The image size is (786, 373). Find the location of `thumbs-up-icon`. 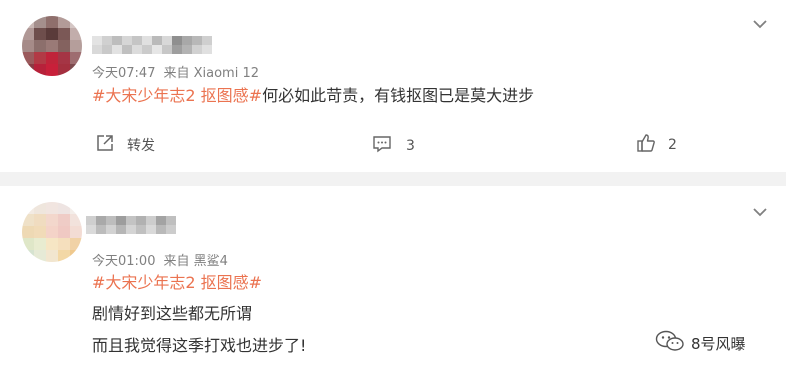

thumbs-up-icon is located at coordinates (646, 145).